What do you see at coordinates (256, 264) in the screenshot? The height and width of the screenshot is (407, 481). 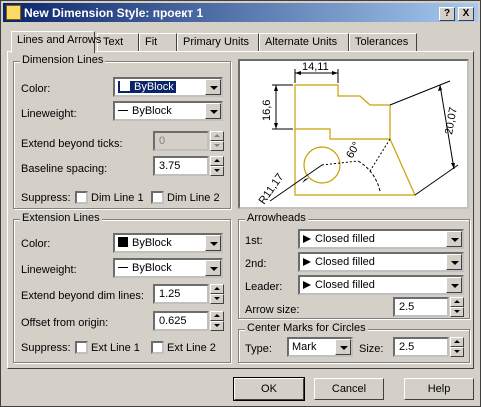 I see `arrow-second-label: 2nd:` at bounding box center [256, 264].